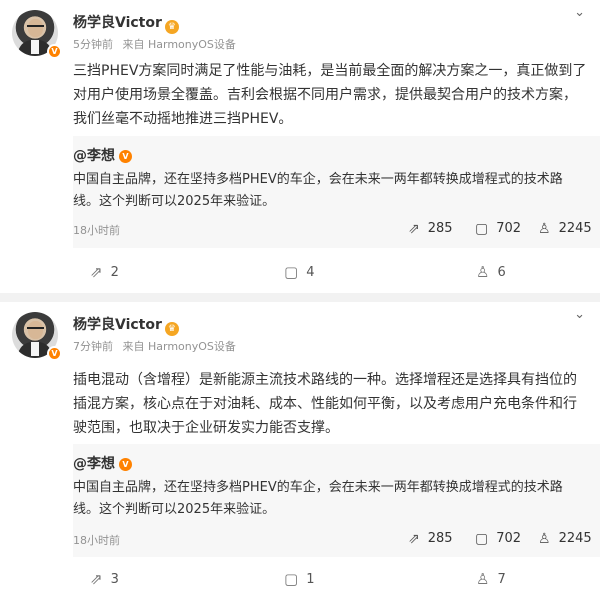 Image resolution: width=600 pixels, height=600 pixels. I want to click on comment-button: ▢ 1, so click(299, 579).